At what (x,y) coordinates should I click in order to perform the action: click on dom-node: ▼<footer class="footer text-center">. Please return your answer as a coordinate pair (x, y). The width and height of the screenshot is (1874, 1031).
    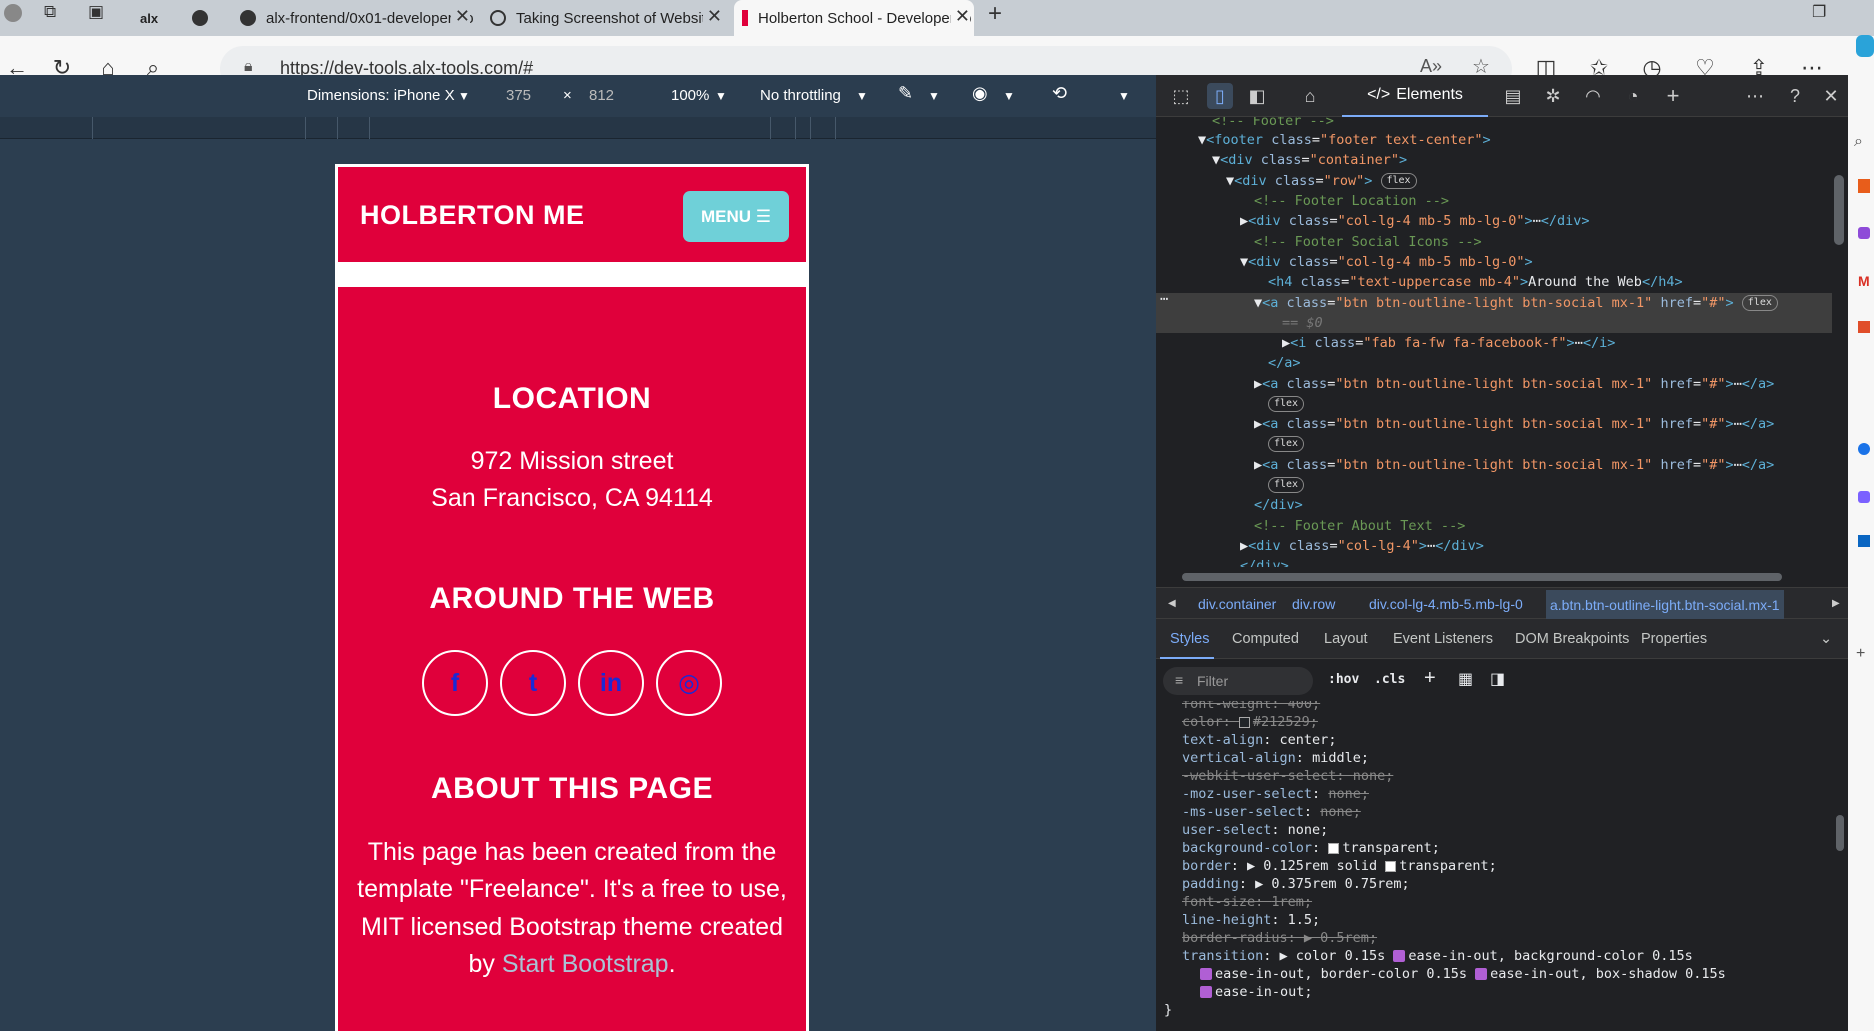
    Looking at the image, I should click on (1344, 140).